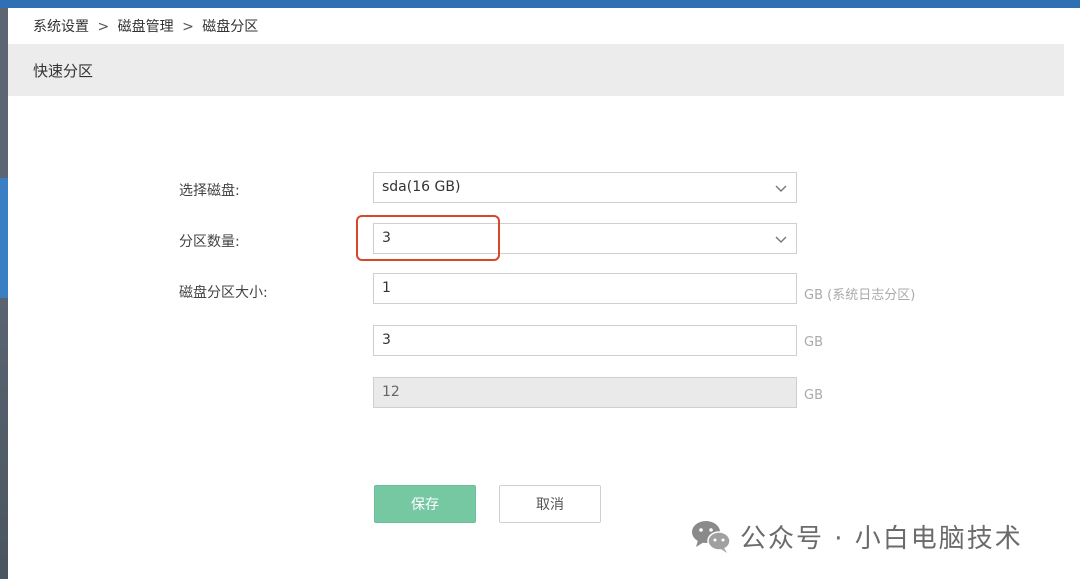 The width and height of the screenshot is (1080, 579). Describe the element at coordinates (386, 288) in the screenshot. I see `partition-size-value: 1` at that location.